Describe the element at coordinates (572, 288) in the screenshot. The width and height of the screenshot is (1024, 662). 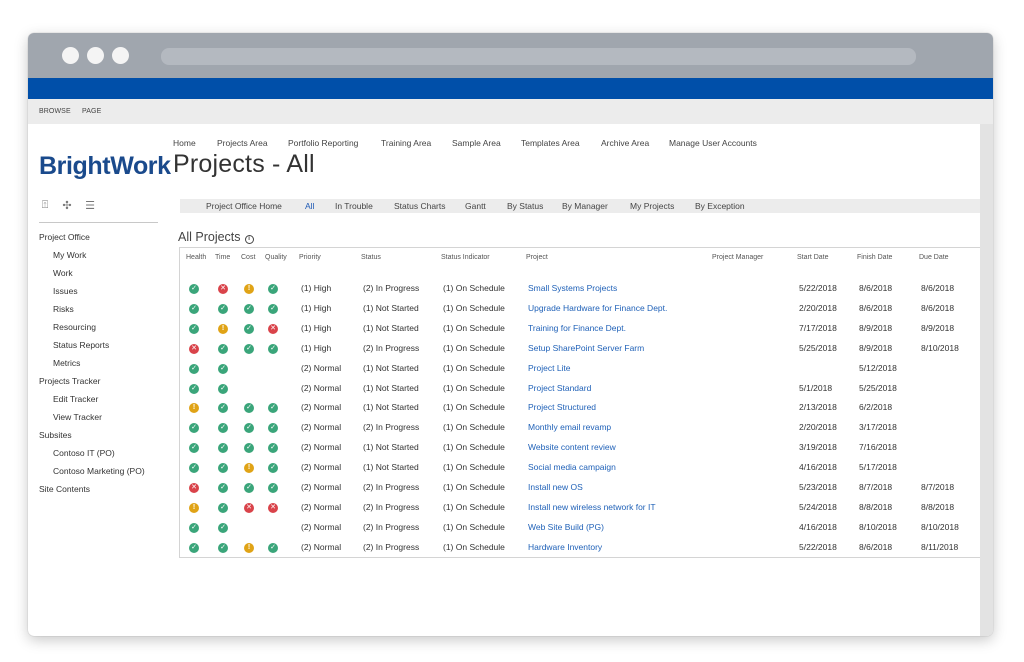
I see `project-link: Small Systems Projects` at that location.